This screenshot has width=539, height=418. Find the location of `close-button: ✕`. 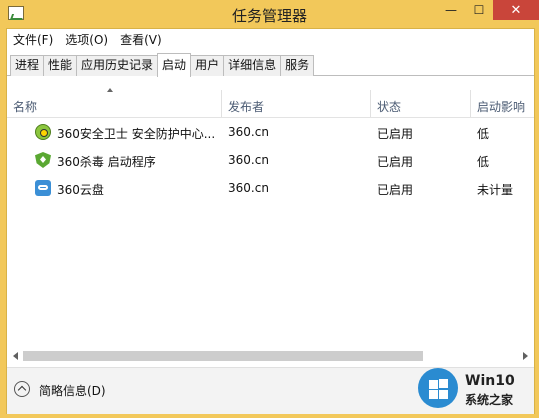

close-button: ✕ is located at coordinates (516, 10).